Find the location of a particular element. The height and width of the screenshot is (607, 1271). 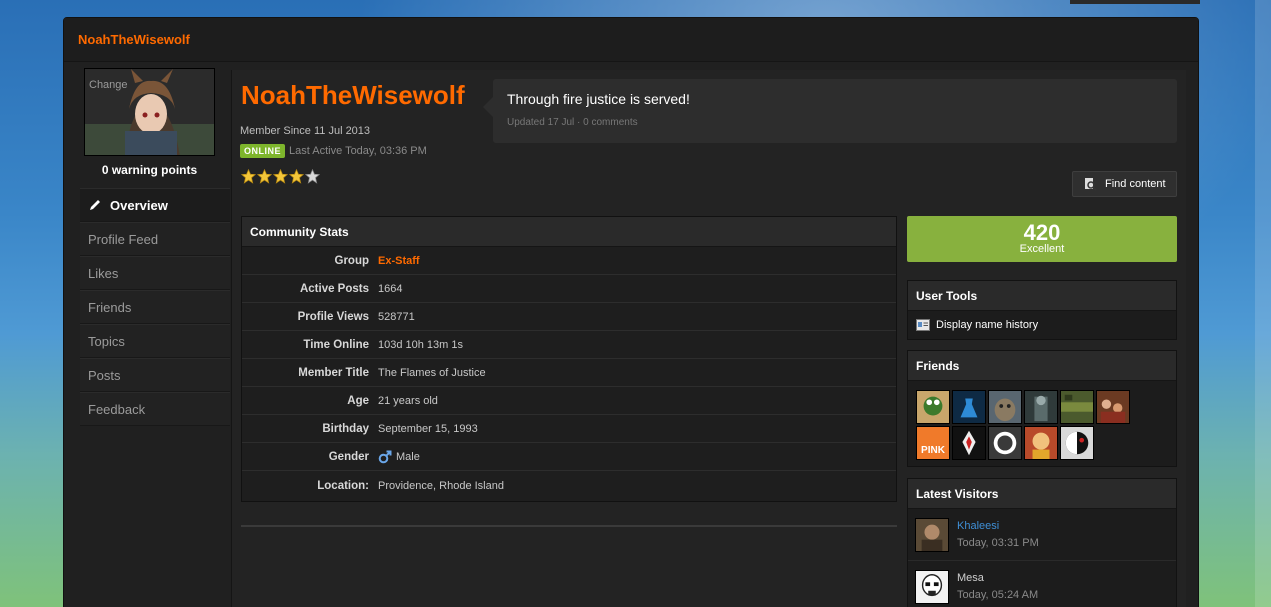

member-since: Member Since 11 Jul 2013 is located at coordinates (305, 131).